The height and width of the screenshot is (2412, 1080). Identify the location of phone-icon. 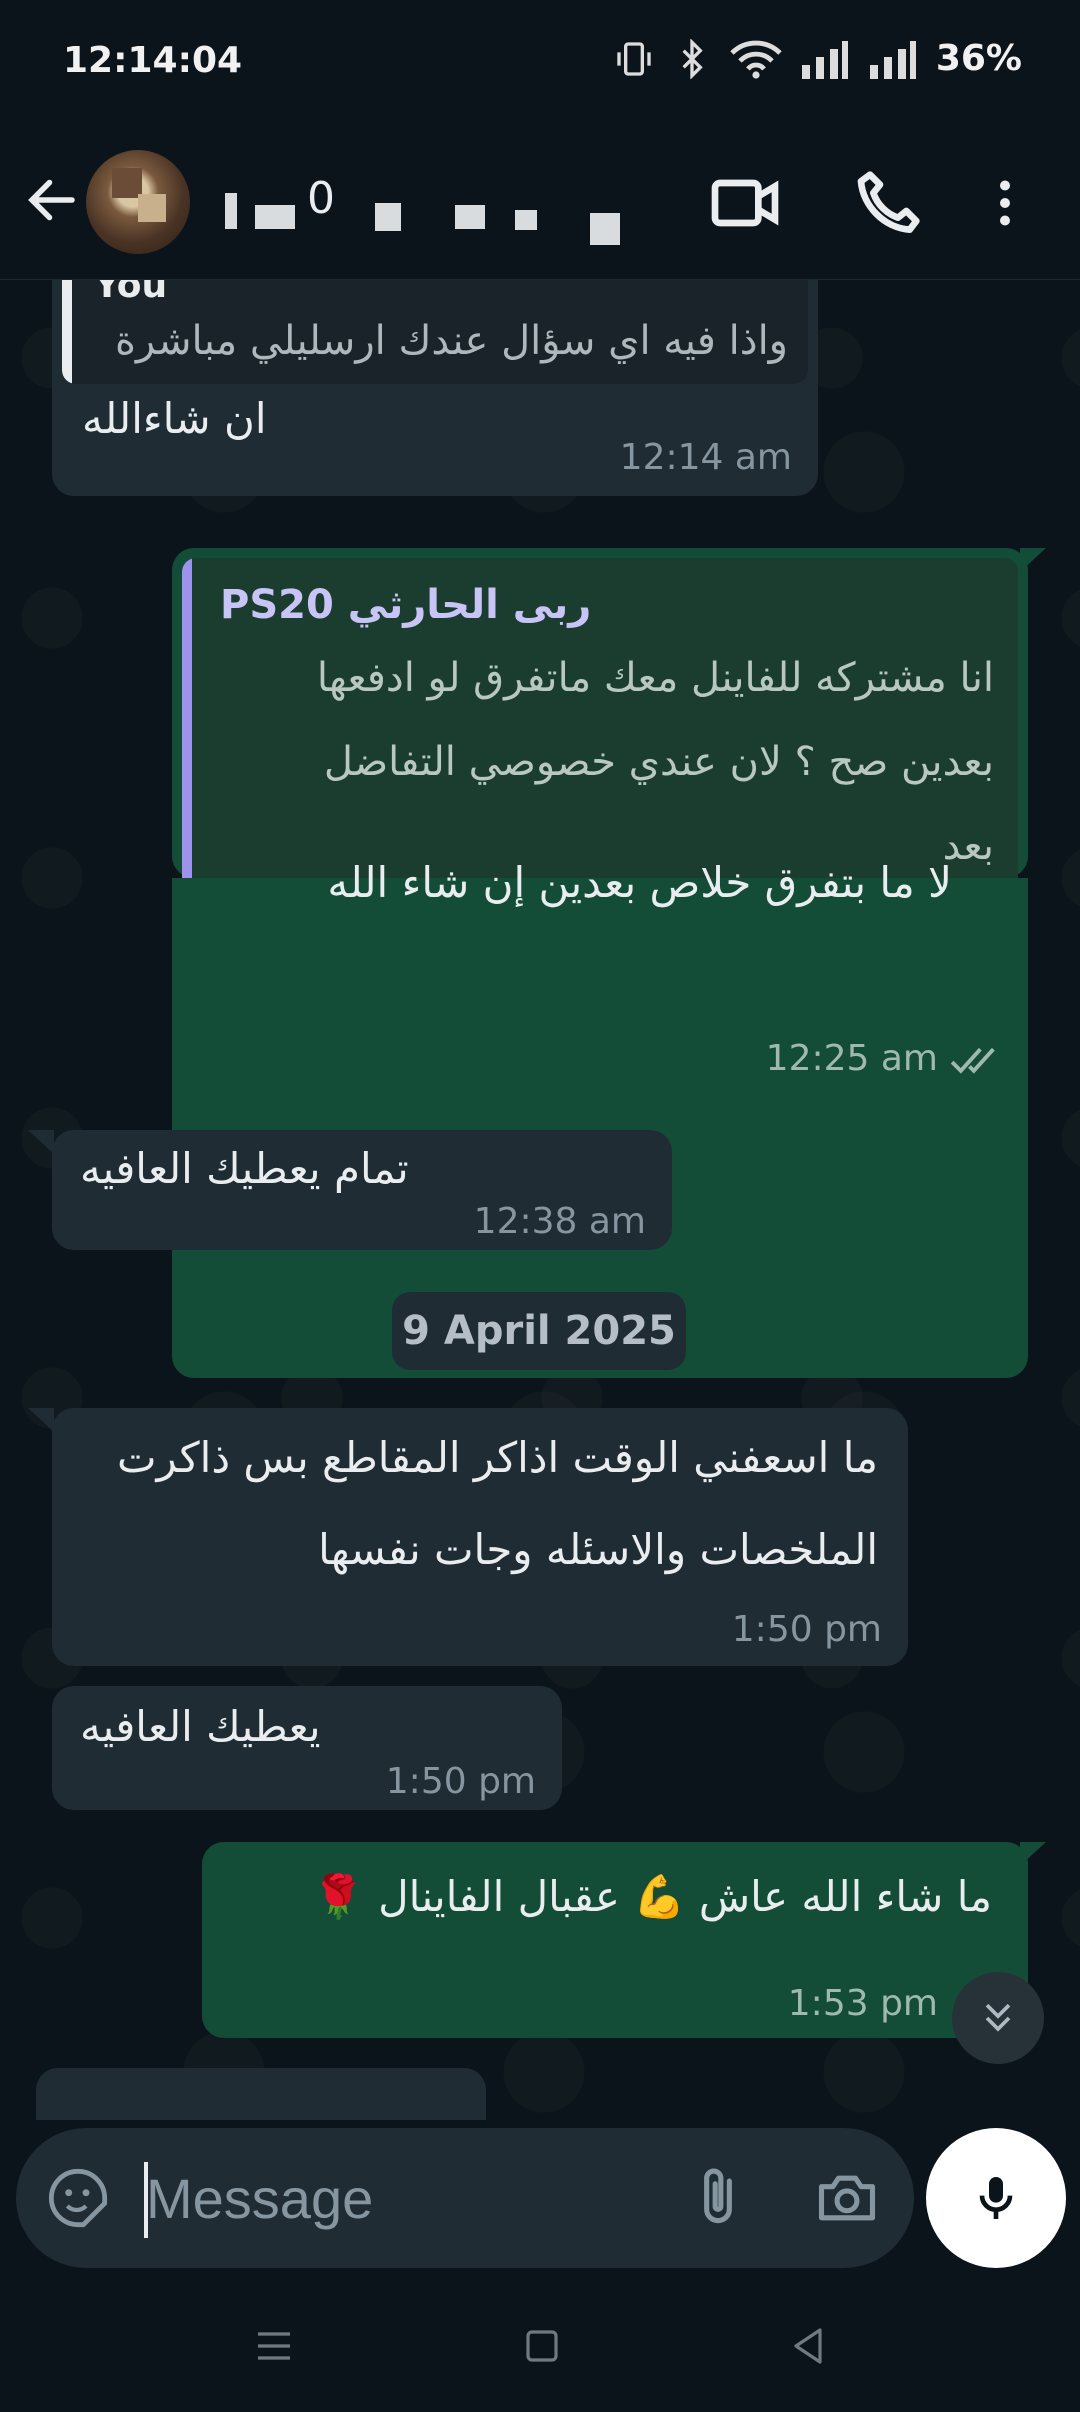
(888, 203).